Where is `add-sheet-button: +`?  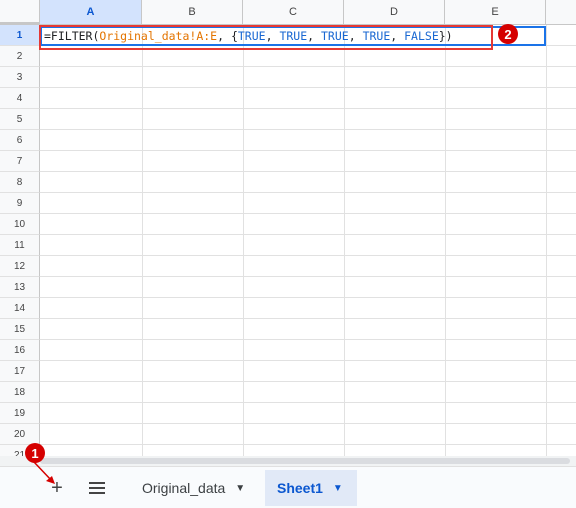
add-sheet-button: + is located at coordinates (57, 488).